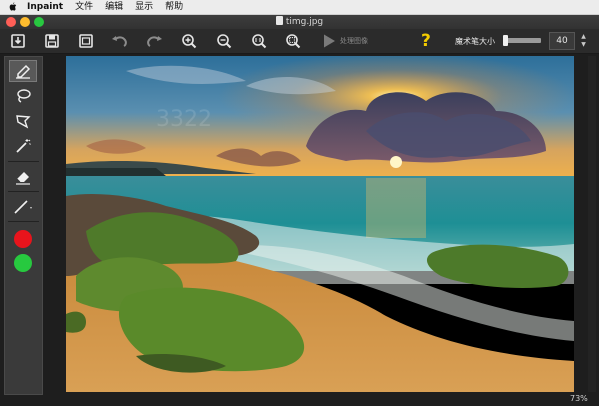  I want to click on eraser-icon, so click(23, 178).